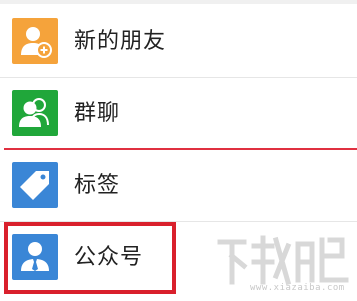  Describe the element at coordinates (35, 41) in the screenshot. I see `new-friend-icon` at that location.